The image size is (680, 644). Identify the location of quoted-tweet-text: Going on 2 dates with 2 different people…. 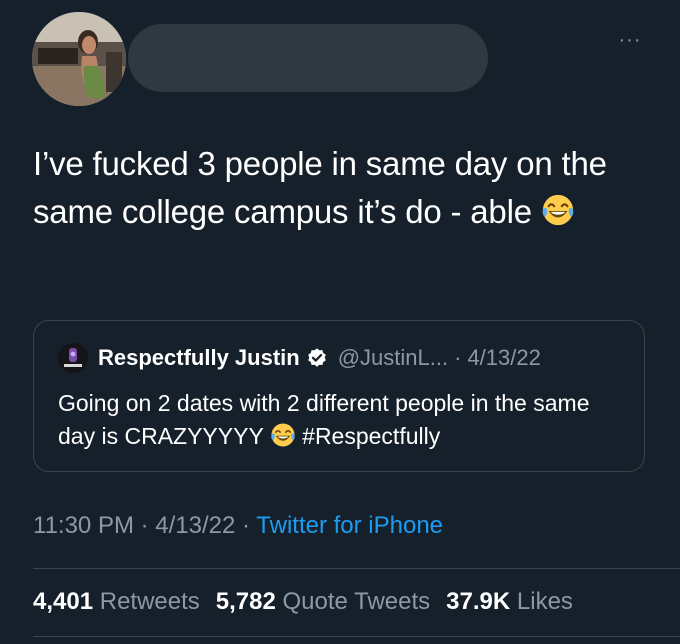
(343, 422).